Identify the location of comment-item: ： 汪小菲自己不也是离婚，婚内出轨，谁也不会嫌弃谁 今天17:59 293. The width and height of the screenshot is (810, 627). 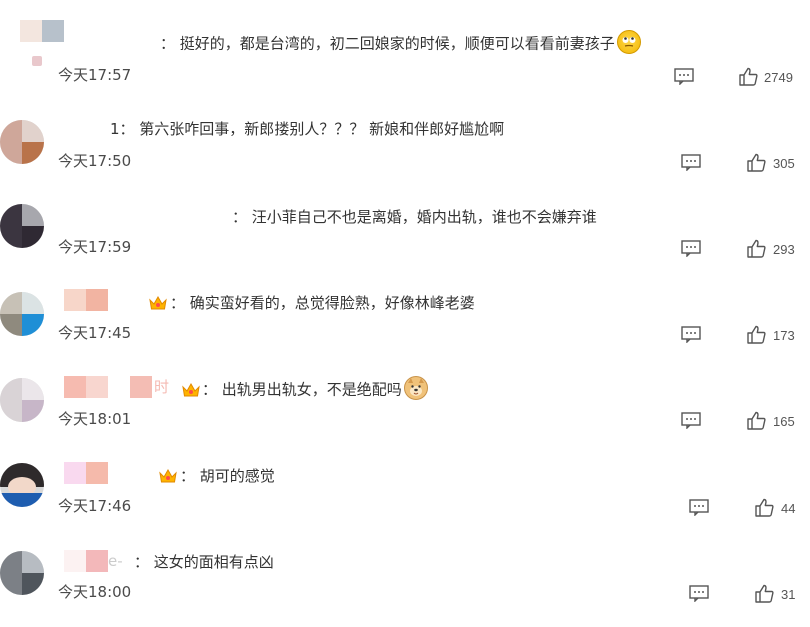
(405, 239).